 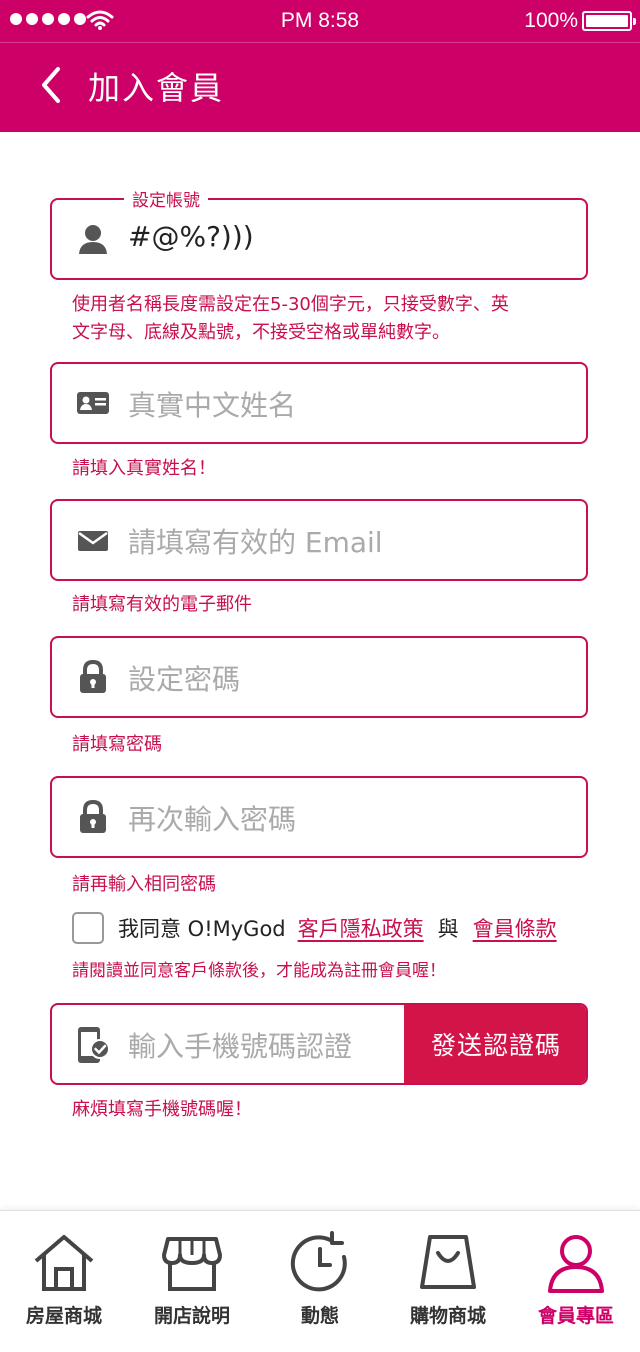 What do you see at coordinates (320, 21) in the screenshot?
I see `status-bar: PM 8:58 100%` at bounding box center [320, 21].